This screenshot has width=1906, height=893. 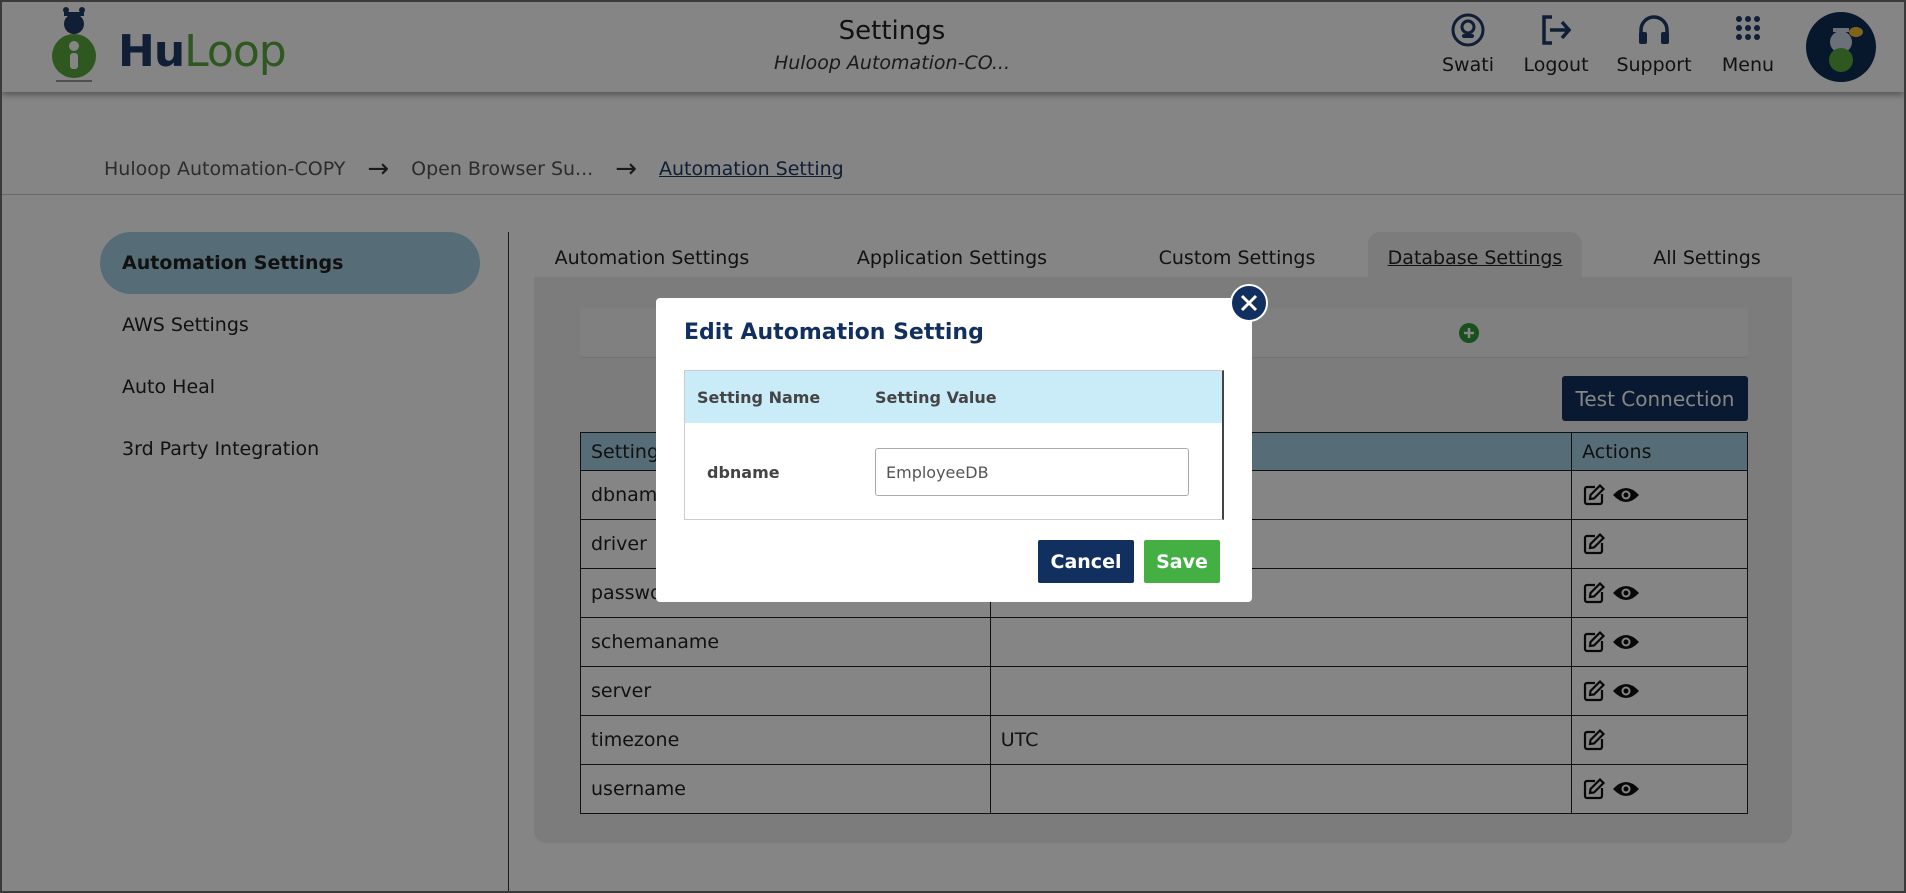 I want to click on setting-value-input, so click(x=1032, y=472).